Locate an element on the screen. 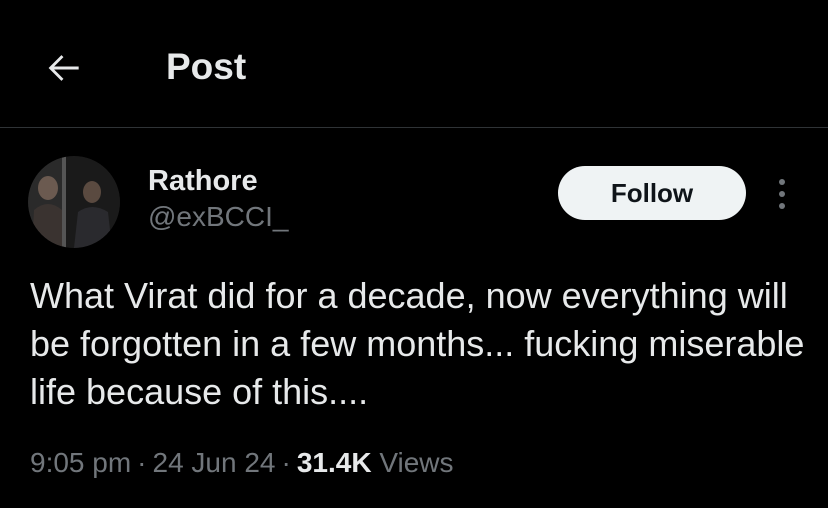 Image resolution: width=828 pixels, height=508 pixels. views-label: Views is located at coordinates (416, 462).